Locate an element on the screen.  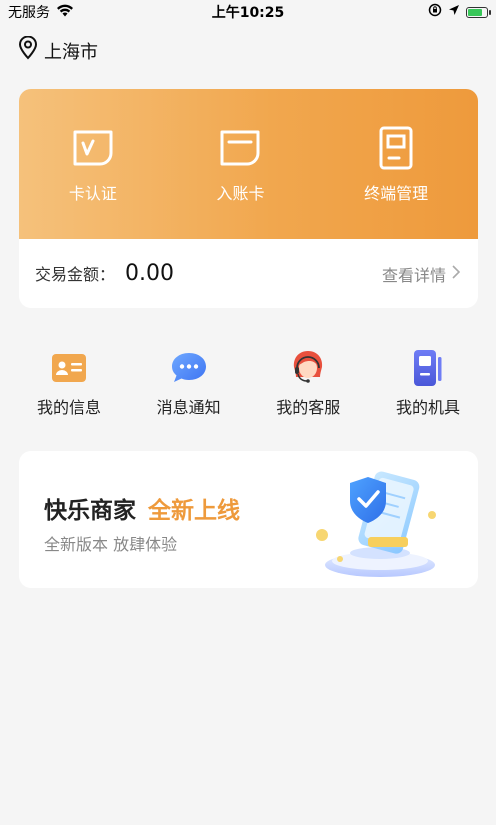
city-label: 上海市 is located at coordinates (71, 52).